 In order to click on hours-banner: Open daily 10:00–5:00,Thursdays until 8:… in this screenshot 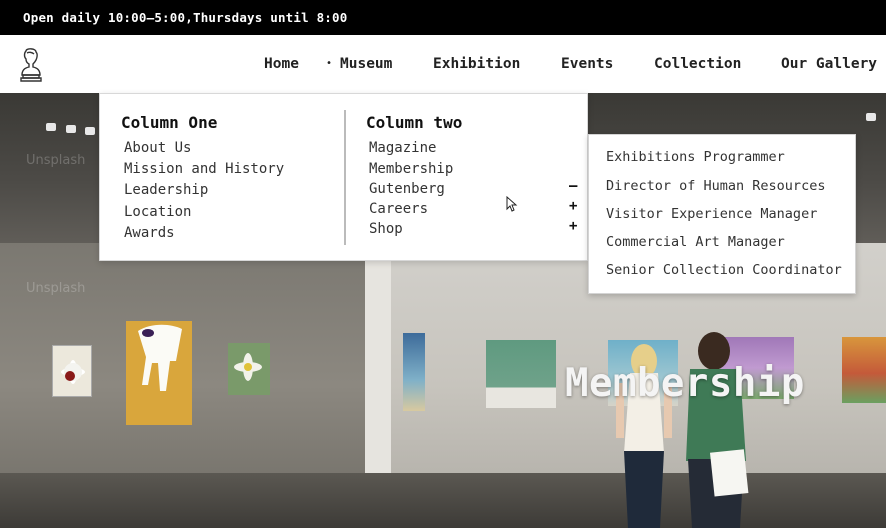, I will do `click(443, 17)`.